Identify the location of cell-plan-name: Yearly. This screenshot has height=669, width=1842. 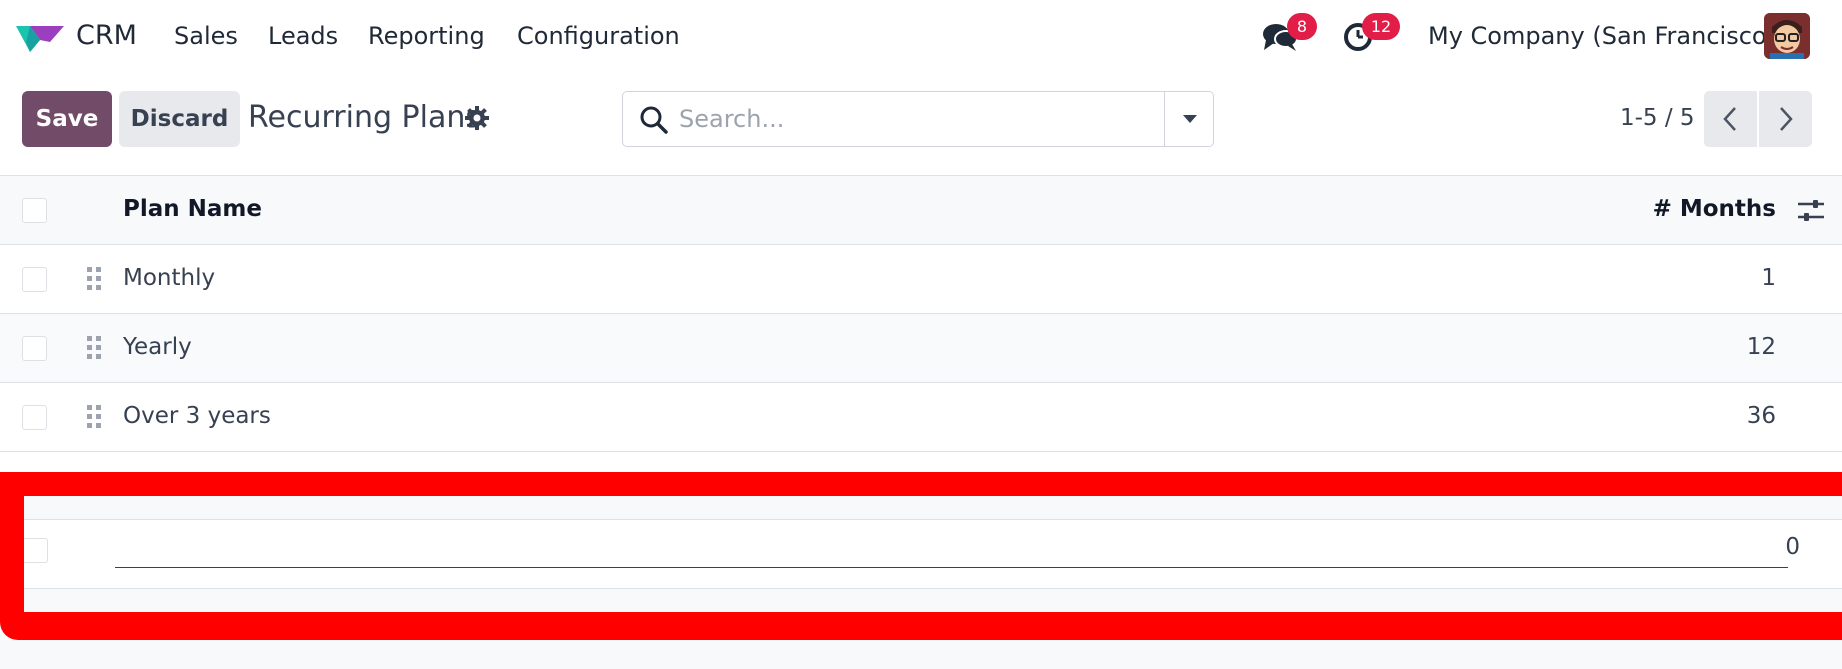
(157, 347).